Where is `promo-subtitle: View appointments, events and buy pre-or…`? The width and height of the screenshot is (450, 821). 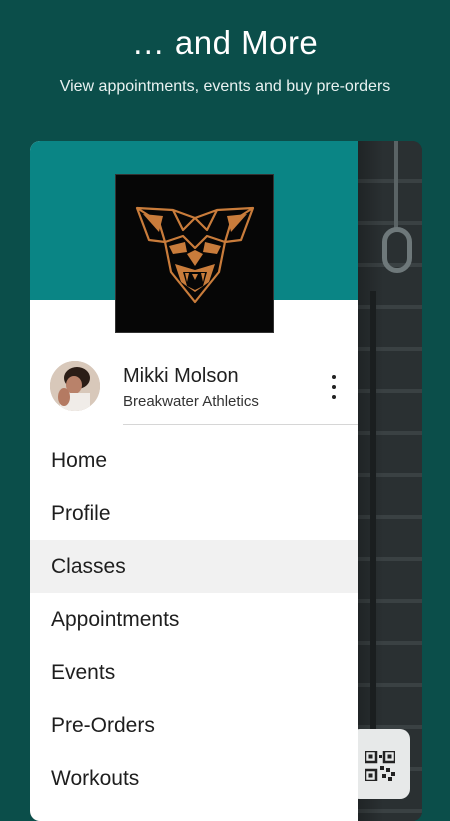 promo-subtitle: View appointments, events and buy pre-or… is located at coordinates (225, 86).